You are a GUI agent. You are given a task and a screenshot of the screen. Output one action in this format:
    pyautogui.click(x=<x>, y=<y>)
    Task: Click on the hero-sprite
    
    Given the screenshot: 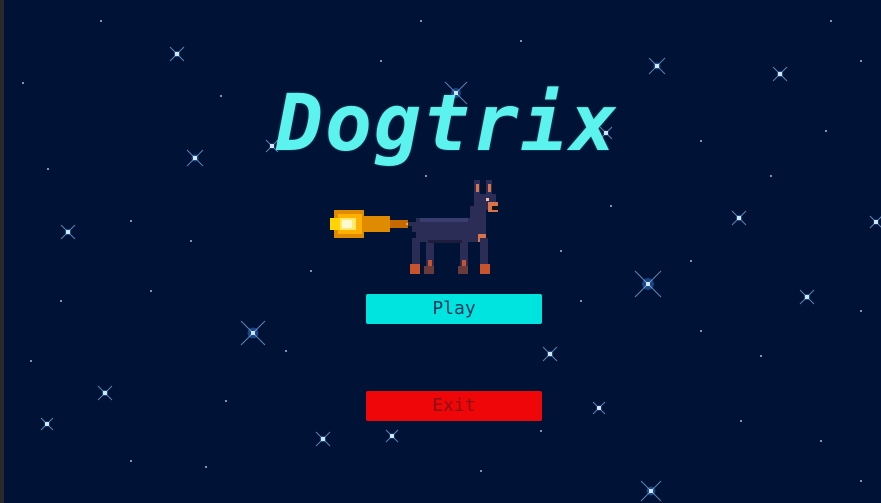 What is the action you would take?
    pyautogui.click(x=414, y=227)
    